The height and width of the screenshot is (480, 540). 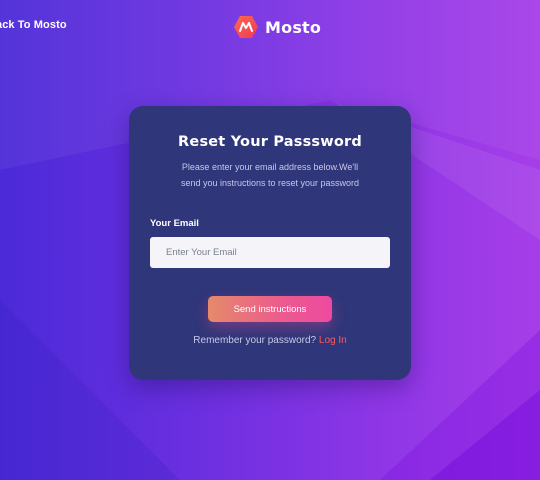 What do you see at coordinates (293, 27) in the screenshot?
I see `brand-name: Mosto` at bounding box center [293, 27].